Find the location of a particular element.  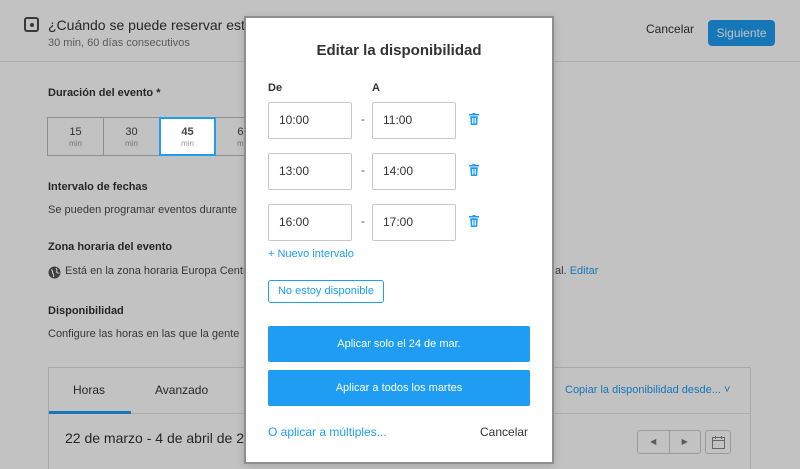

duration-unit: min is located at coordinates (187, 143).